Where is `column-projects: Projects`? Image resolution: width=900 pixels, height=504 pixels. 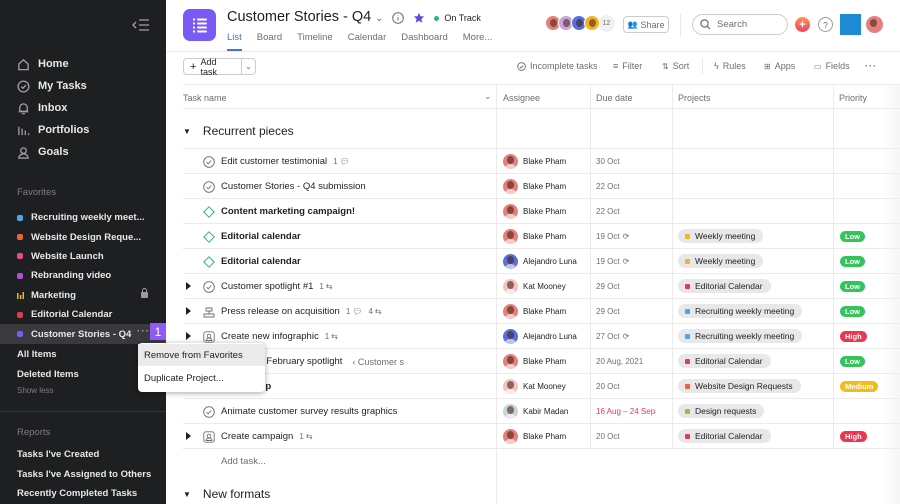 column-projects: Projects is located at coordinates (694, 98).